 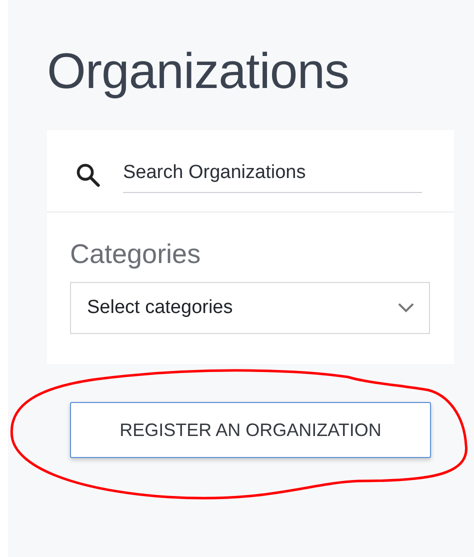 I want to click on chevron-down-icon, so click(x=406, y=308).